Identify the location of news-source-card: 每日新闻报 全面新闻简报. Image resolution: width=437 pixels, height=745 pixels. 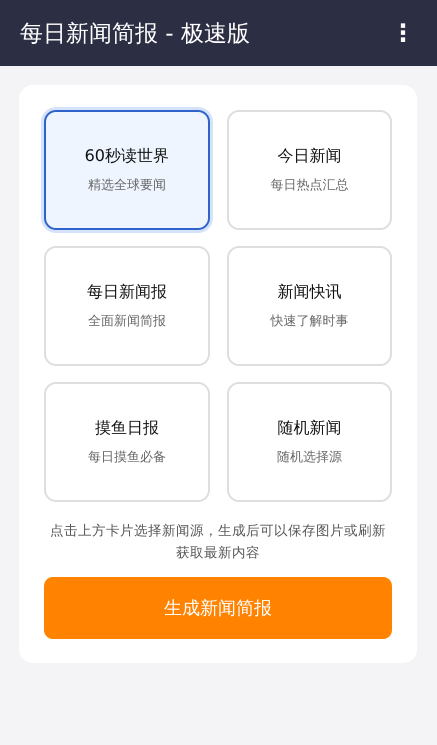
(127, 306).